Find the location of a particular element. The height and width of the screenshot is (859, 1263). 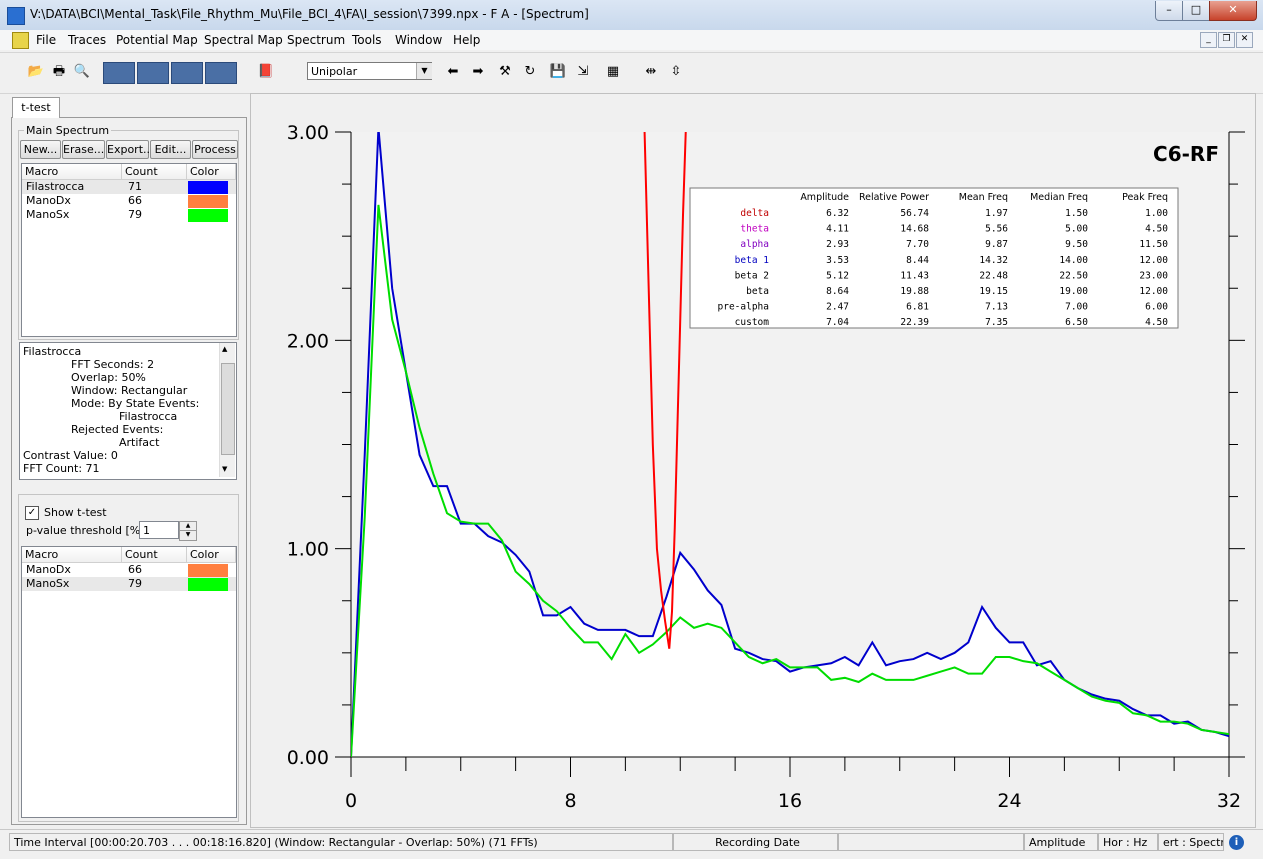

y-tick-label: 2.00 is located at coordinates (308, 341).